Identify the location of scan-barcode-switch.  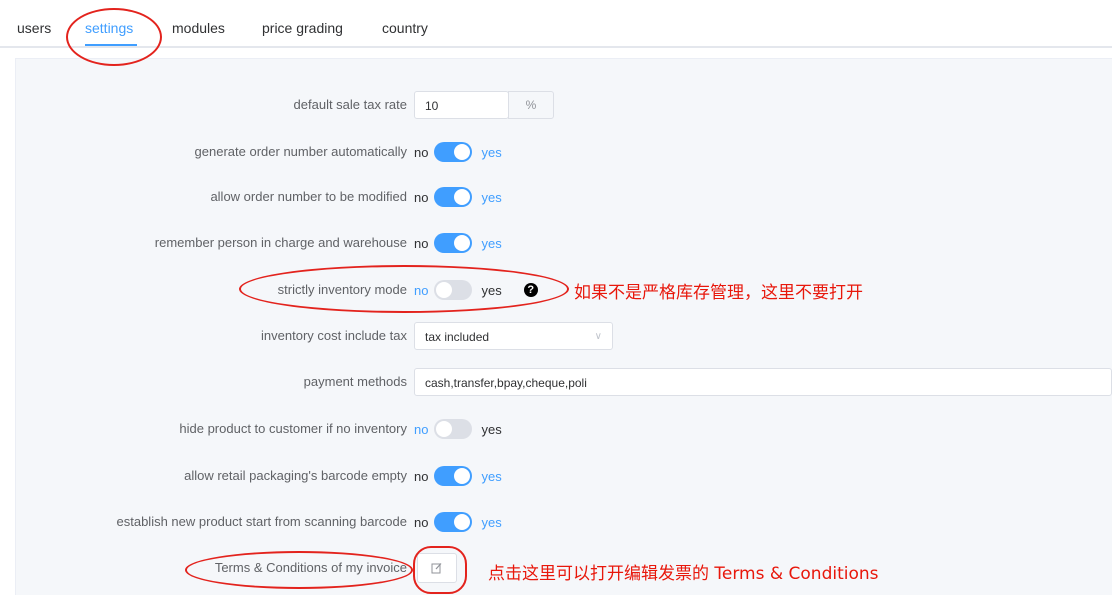
(453, 522).